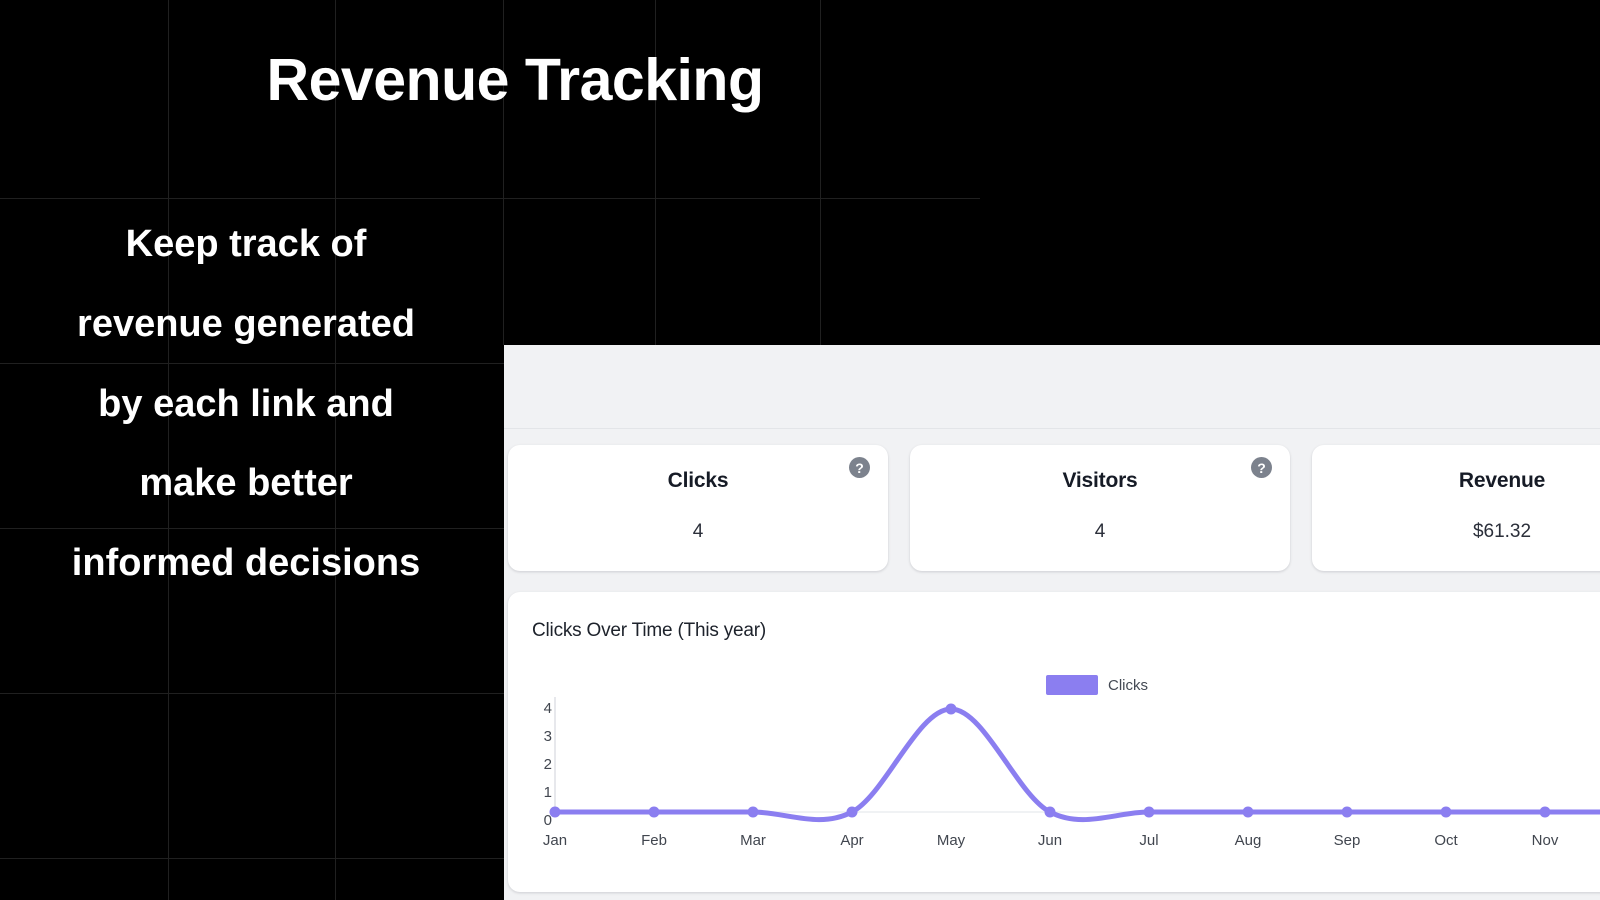  I want to click on x-axis-tick: Jul, so click(1149, 840).